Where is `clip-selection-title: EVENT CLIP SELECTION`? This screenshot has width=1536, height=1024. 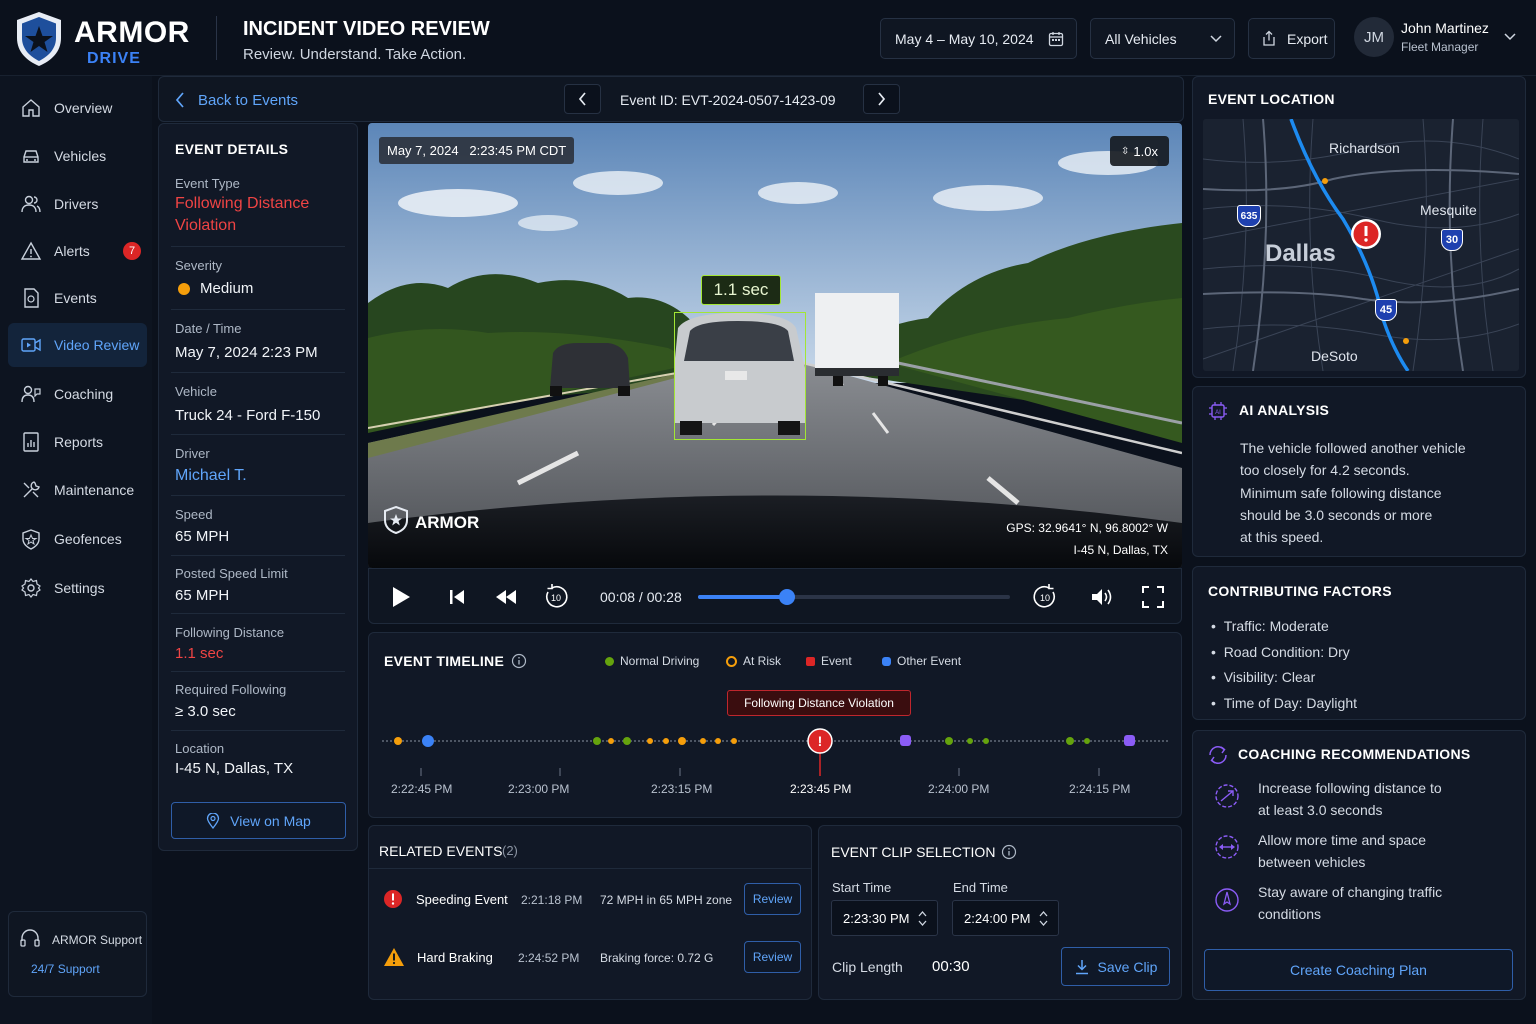
clip-selection-title: EVENT CLIP SELECTION is located at coordinates (913, 852).